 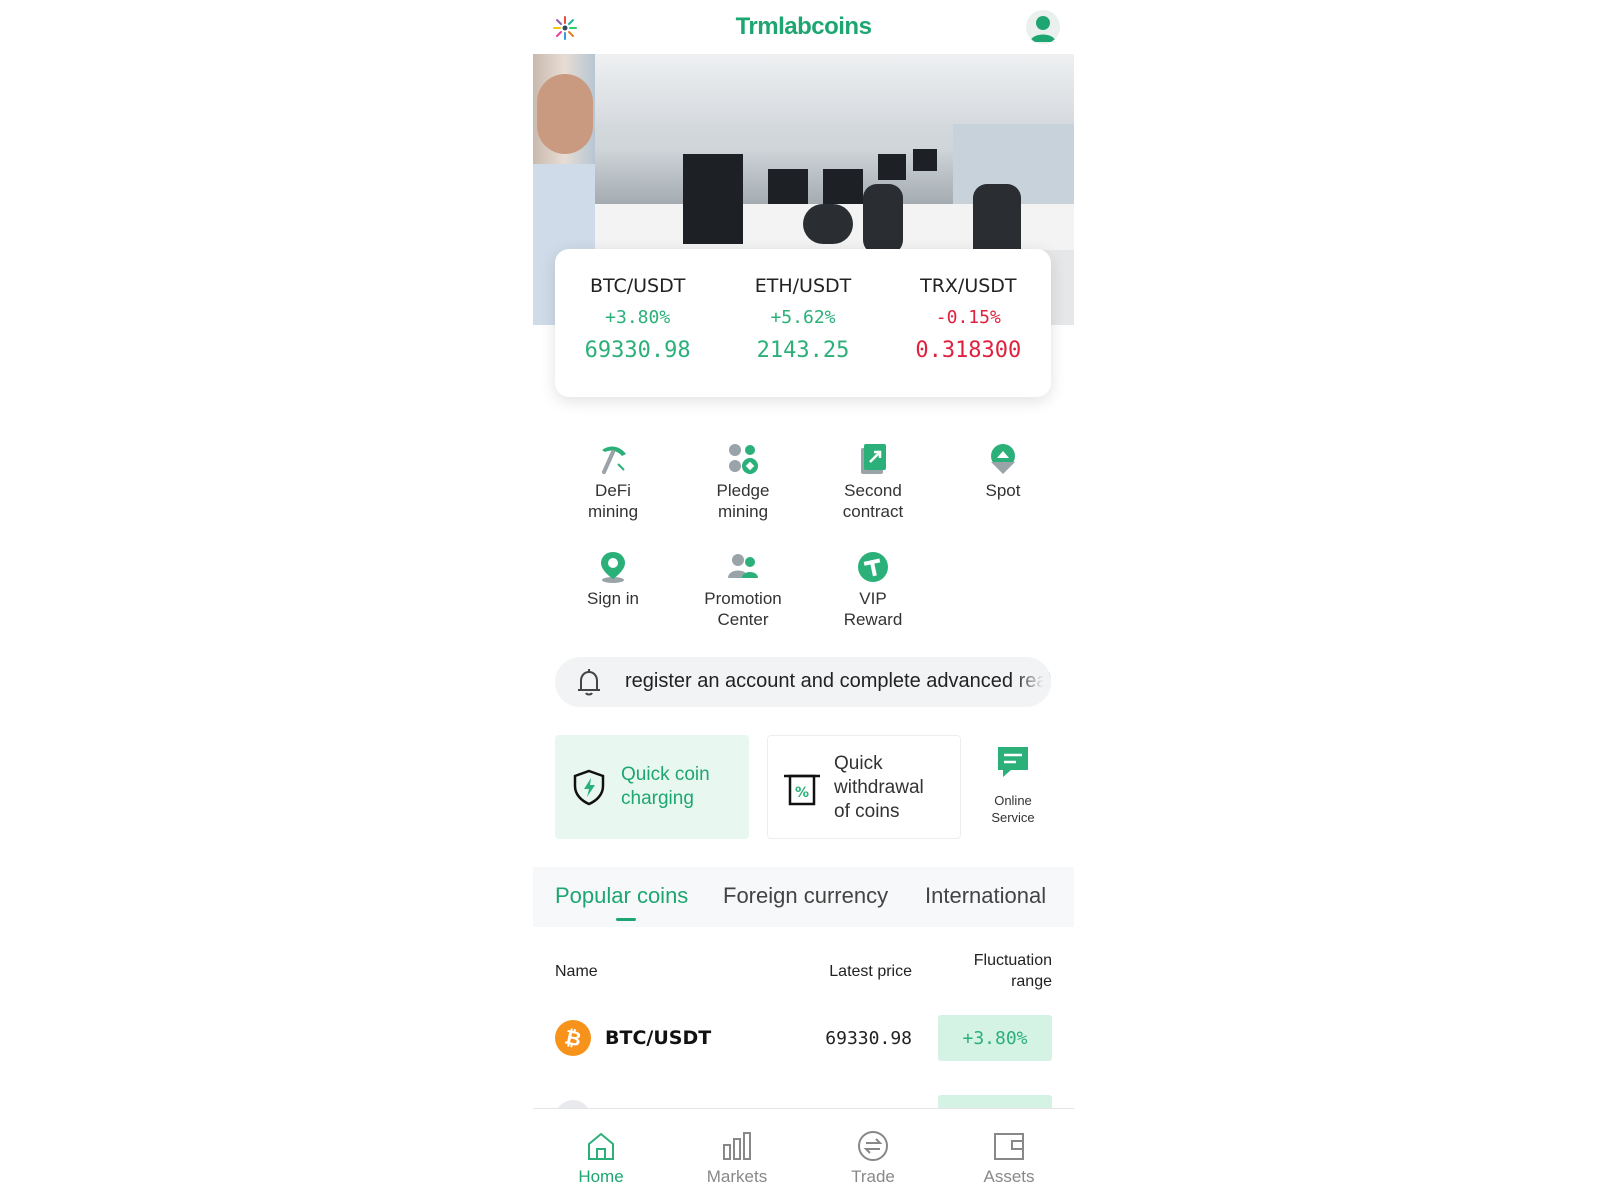 I want to click on nav-label: Assets, so click(x=1009, y=1176).